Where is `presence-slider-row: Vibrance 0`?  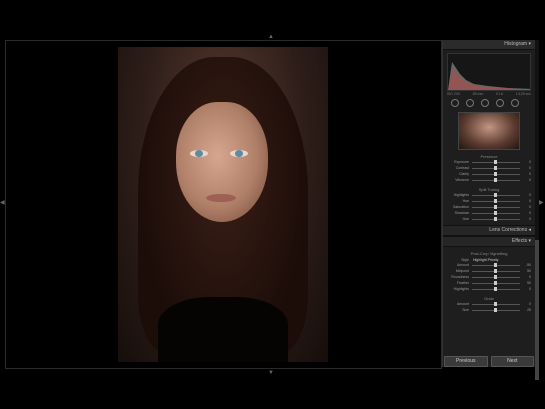
presence-slider-row: Vibrance 0 is located at coordinates (489, 180).